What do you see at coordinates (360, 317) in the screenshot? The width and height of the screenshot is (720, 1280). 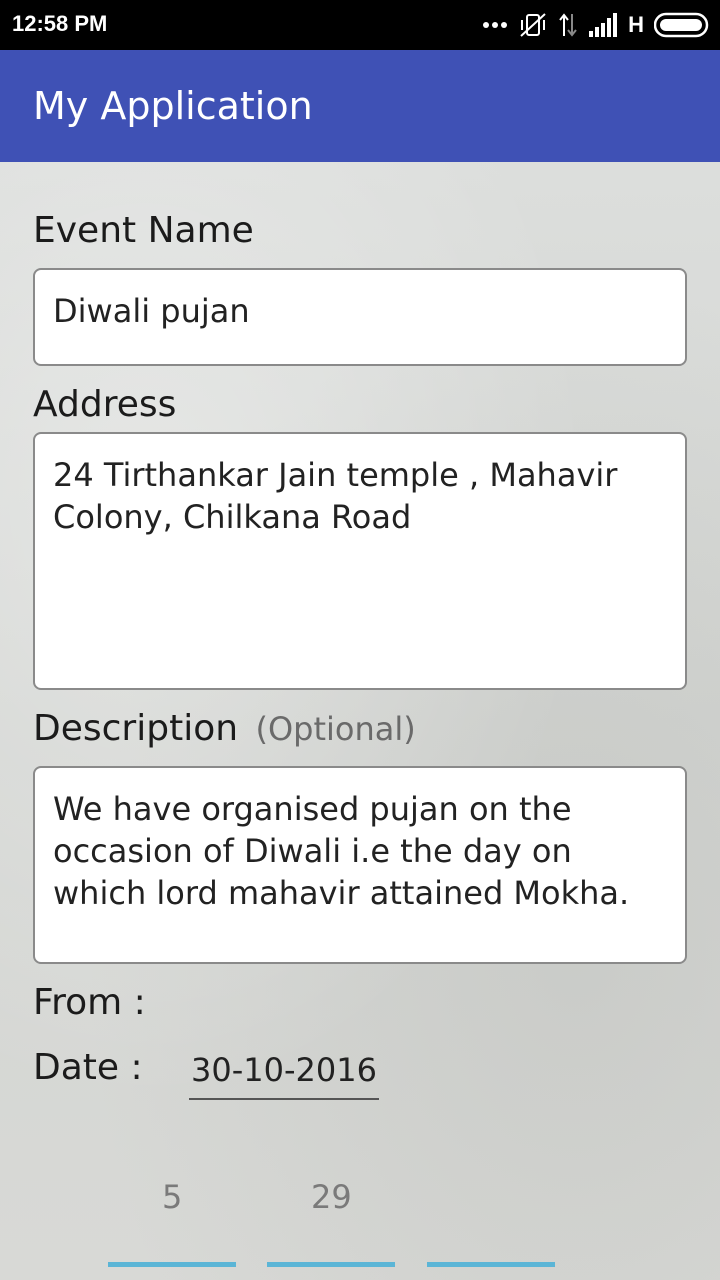 I see `event-name-input: Diwali pujan` at bounding box center [360, 317].